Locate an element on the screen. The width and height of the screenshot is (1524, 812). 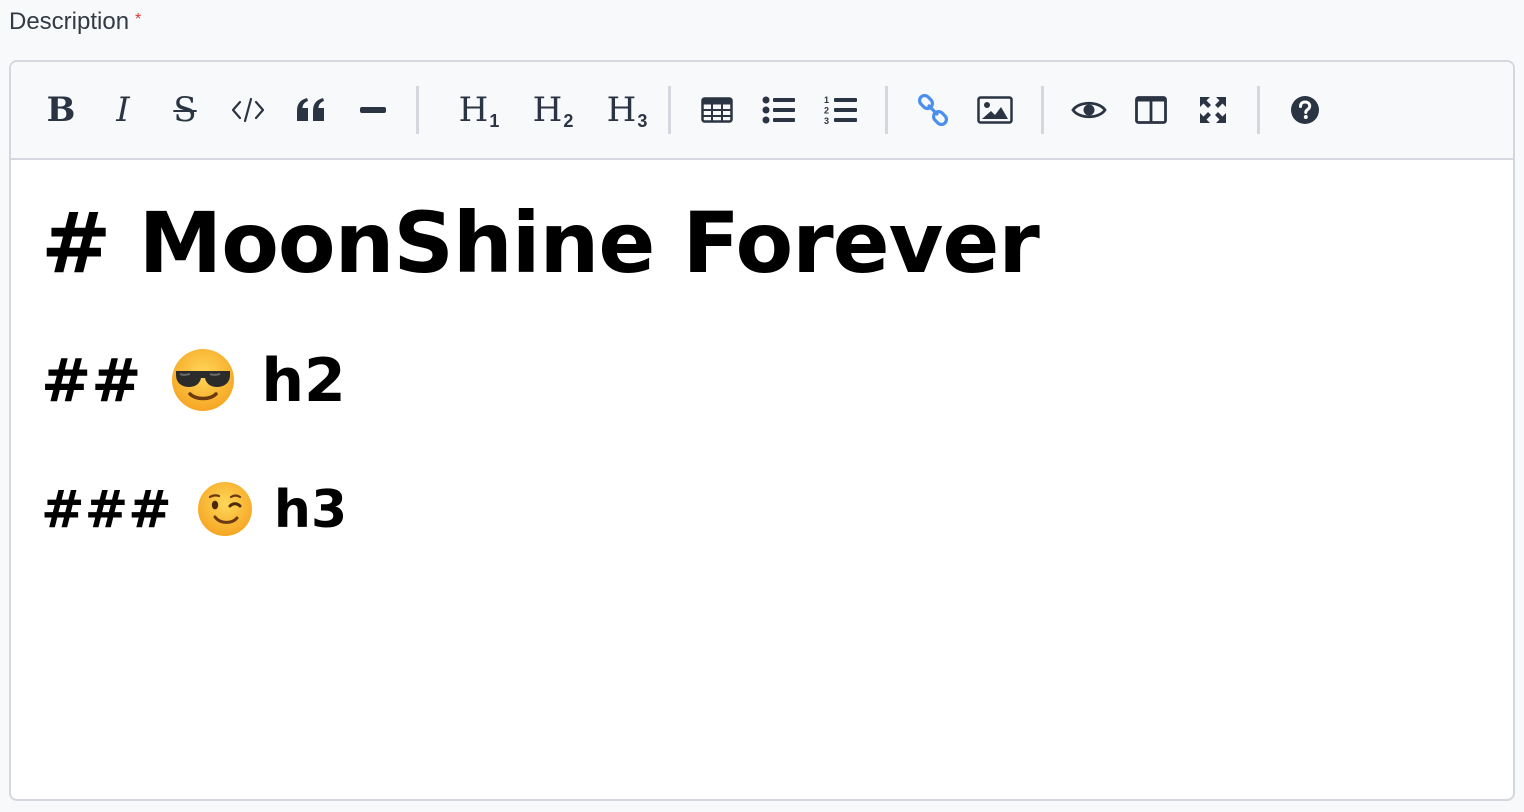
unordered-list-button is located at coordinates (779, 110).